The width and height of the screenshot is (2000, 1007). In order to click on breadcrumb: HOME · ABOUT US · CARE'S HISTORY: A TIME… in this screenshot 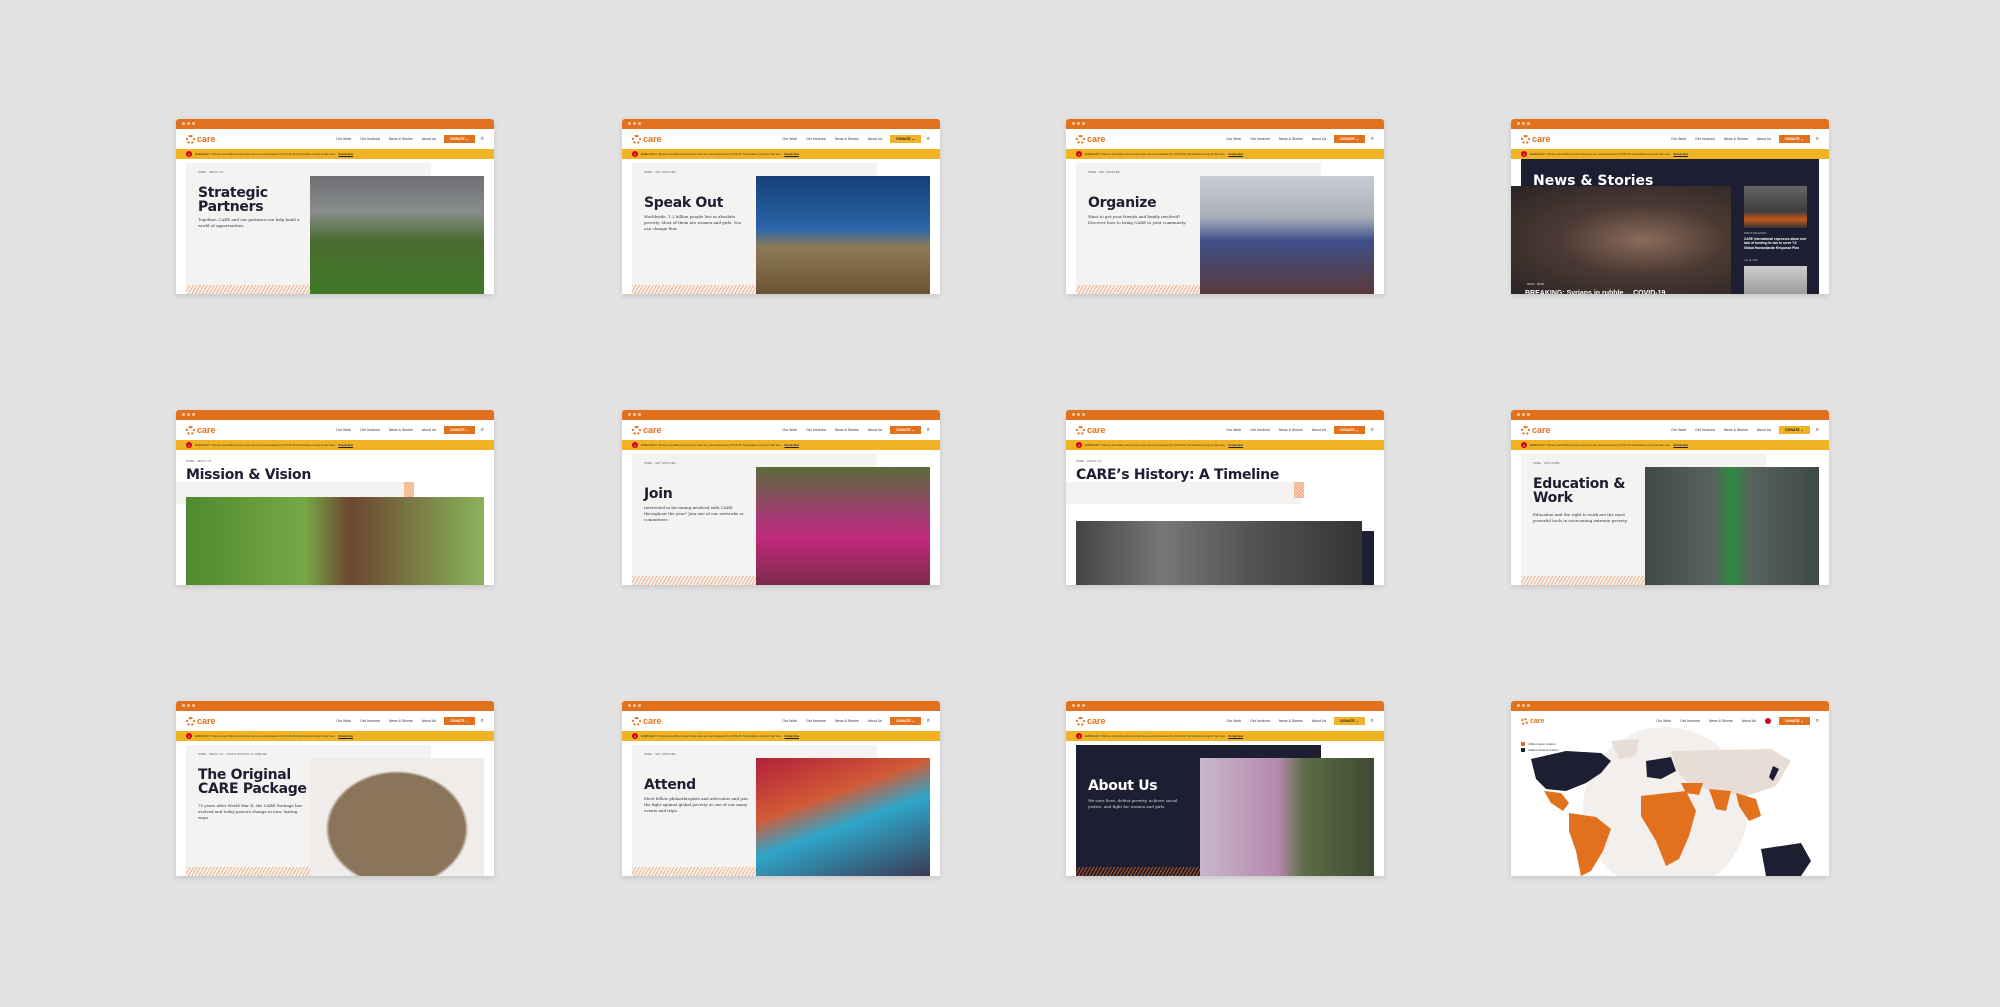, I will do `click(232, 754)`.